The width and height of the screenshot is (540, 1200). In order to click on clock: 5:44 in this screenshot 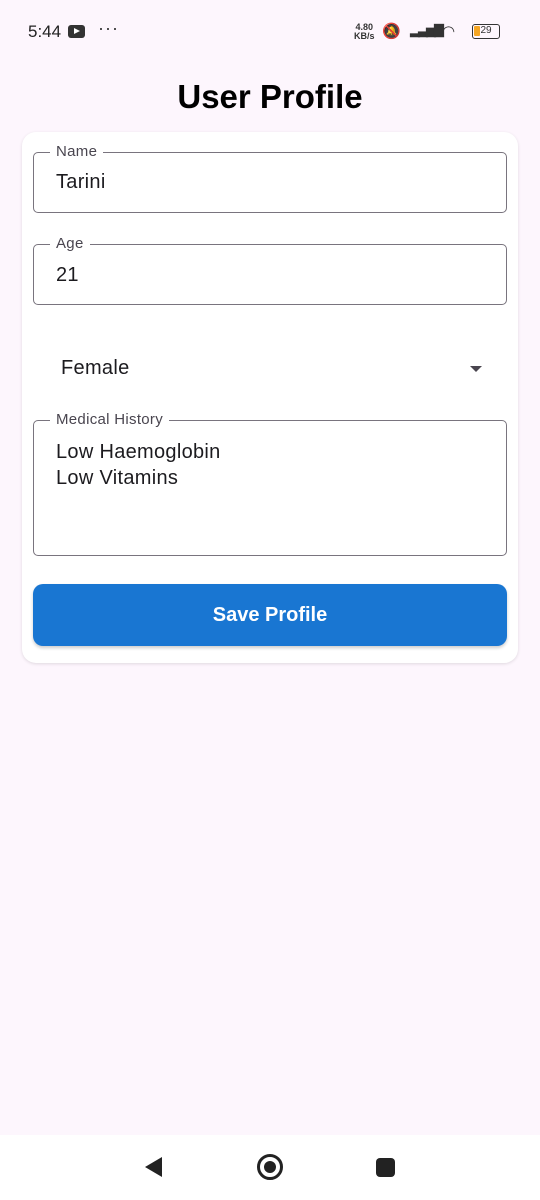, I will do `click(45, 31)`.